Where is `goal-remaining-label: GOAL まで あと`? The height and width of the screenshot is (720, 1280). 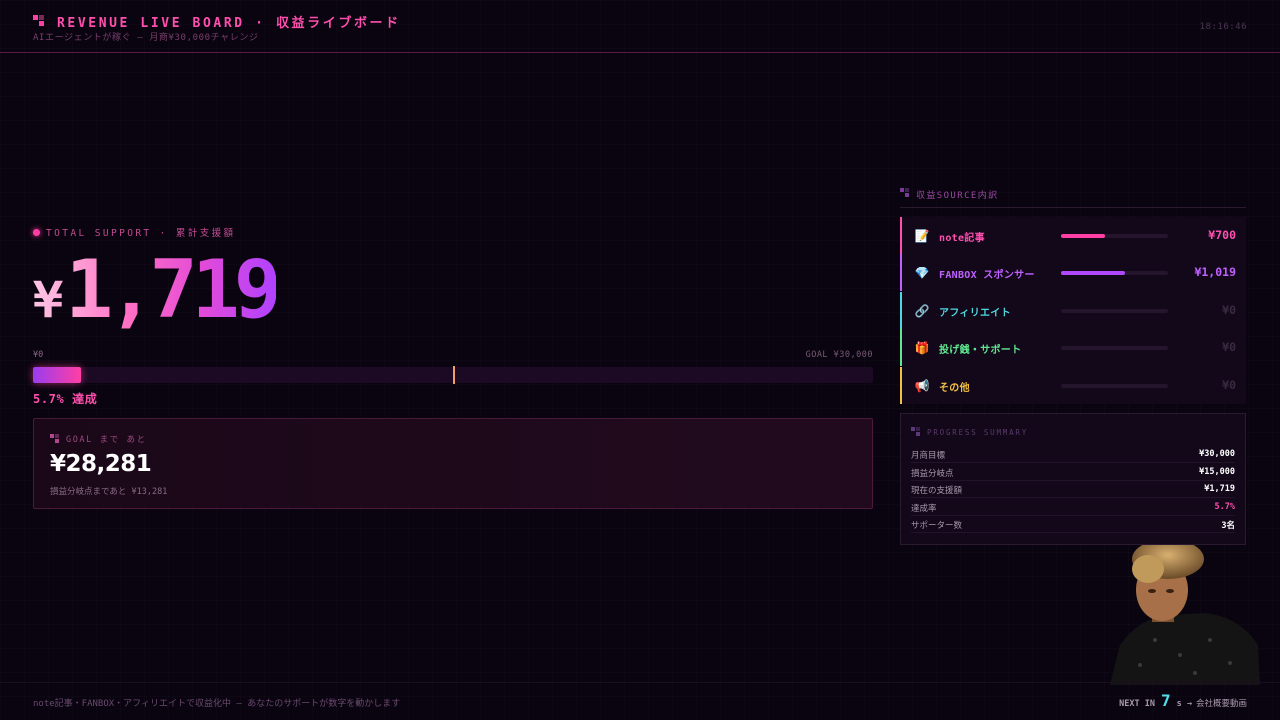 goal-remaining-label: GOAL まで あと is located at coordinates (98, 439).